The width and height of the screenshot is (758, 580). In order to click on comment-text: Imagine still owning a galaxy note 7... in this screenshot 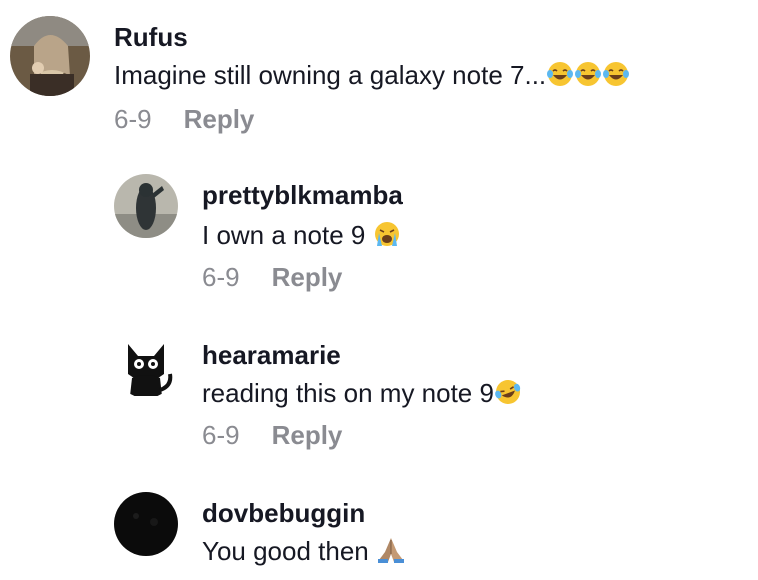, I will do `click(372, 77)`.